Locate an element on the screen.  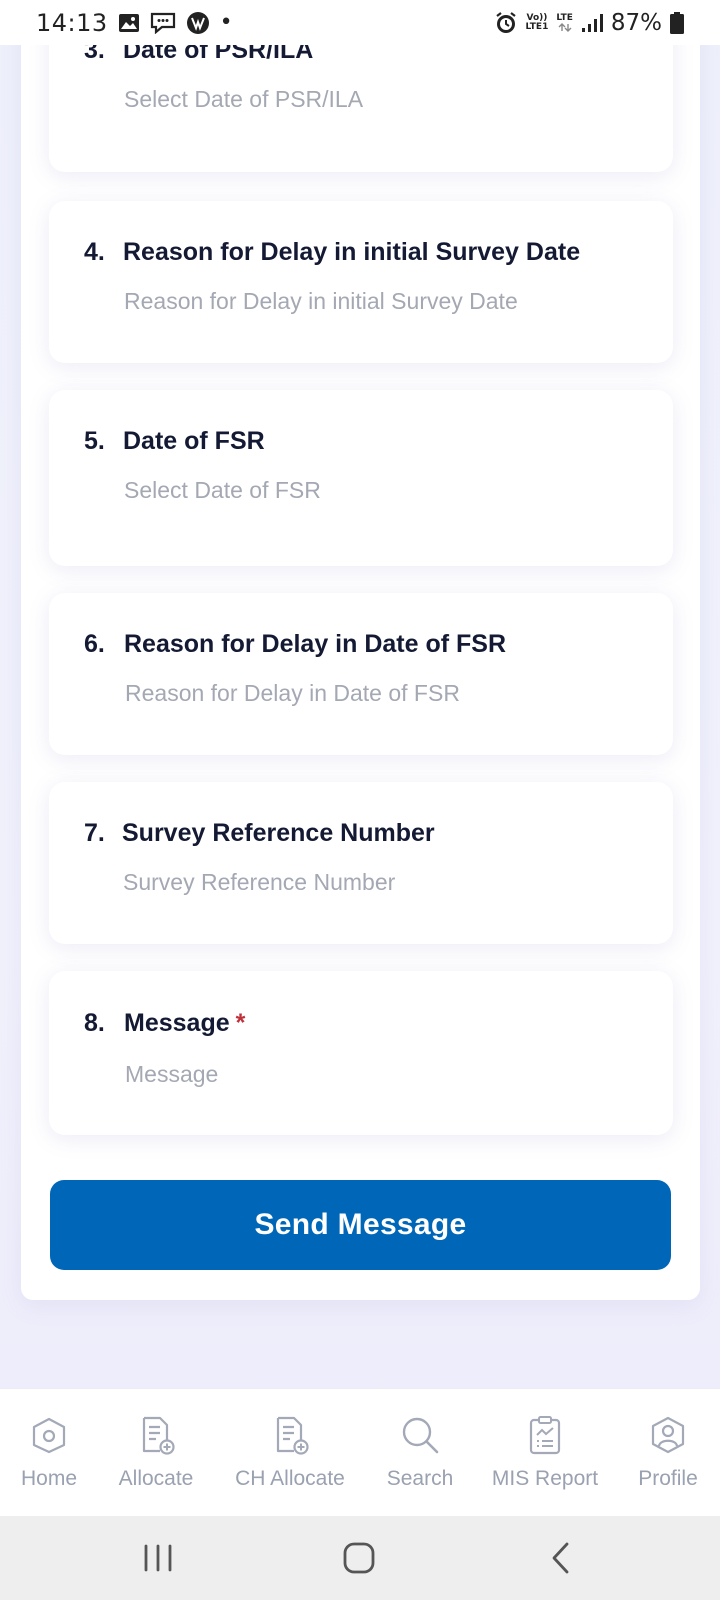
field-number: 4. is located at coordinates (94, 252).